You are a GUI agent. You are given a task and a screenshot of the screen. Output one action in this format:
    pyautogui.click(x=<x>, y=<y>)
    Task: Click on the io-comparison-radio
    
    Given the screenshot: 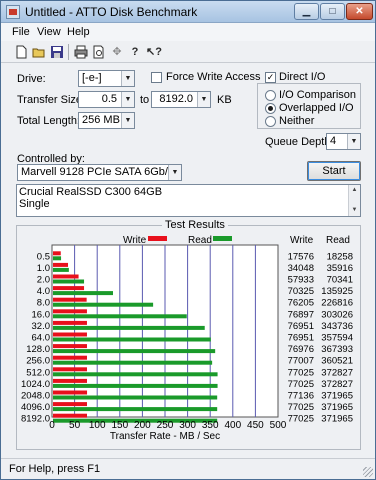 What is the action you would take?
    pyautogui.click(x=270, y=95)
    